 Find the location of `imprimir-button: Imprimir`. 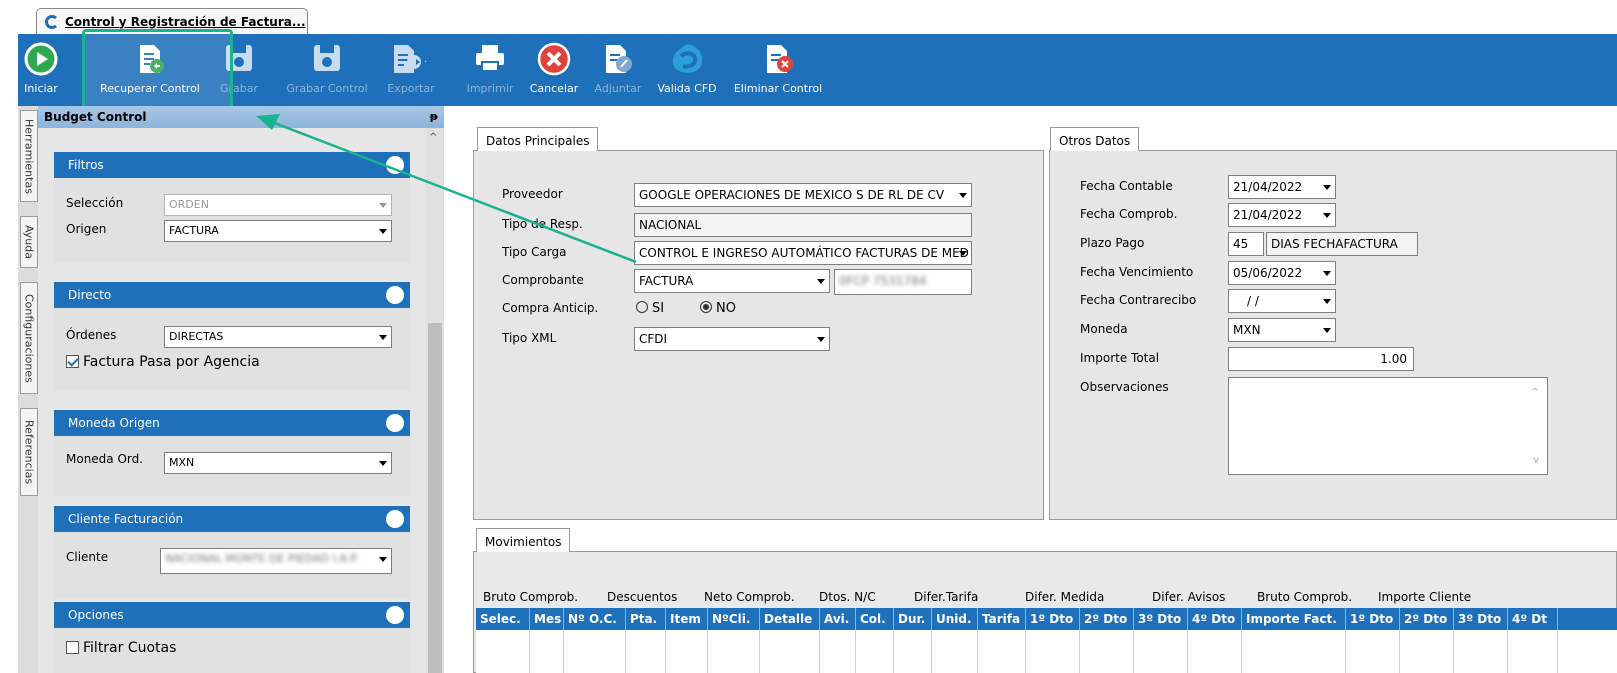

imprimir-button: Imprimir is located at coordinates (490, 70).